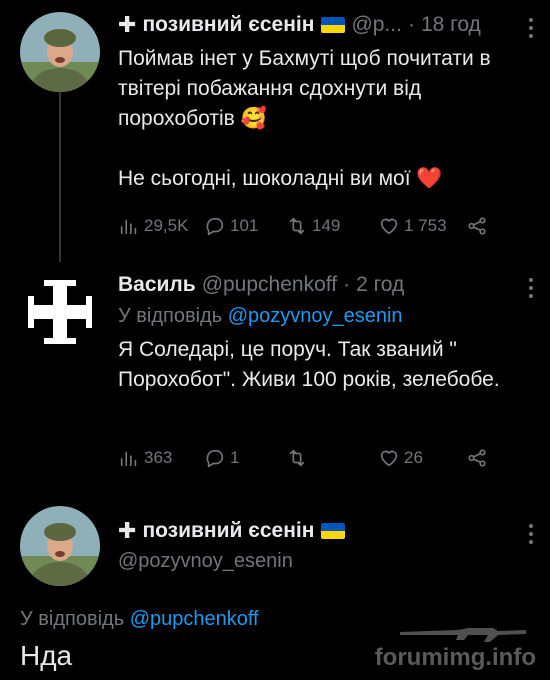  What do you see at coordinates (46, 655) in the screenshot?
I see `tweet-3-text: Нда` at bounding box center [46, 655].